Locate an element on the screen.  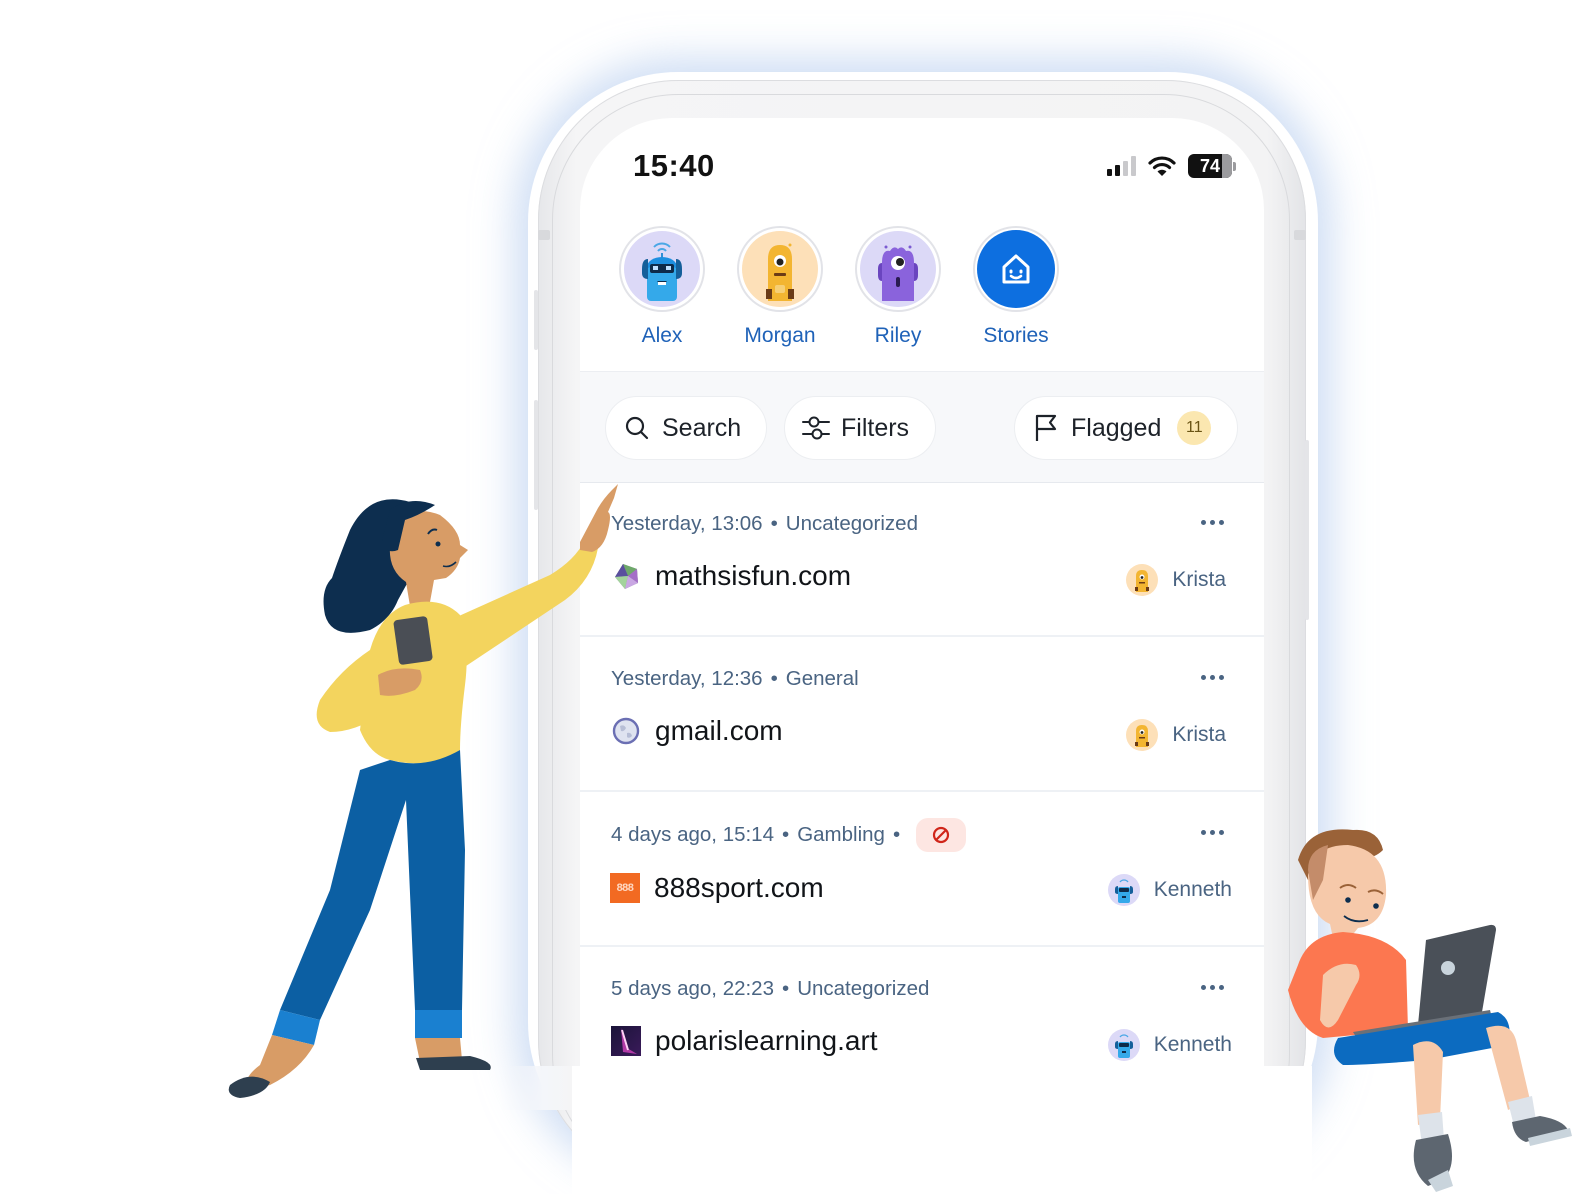
battery-level: 74 is located at coordinates (1210, 166).